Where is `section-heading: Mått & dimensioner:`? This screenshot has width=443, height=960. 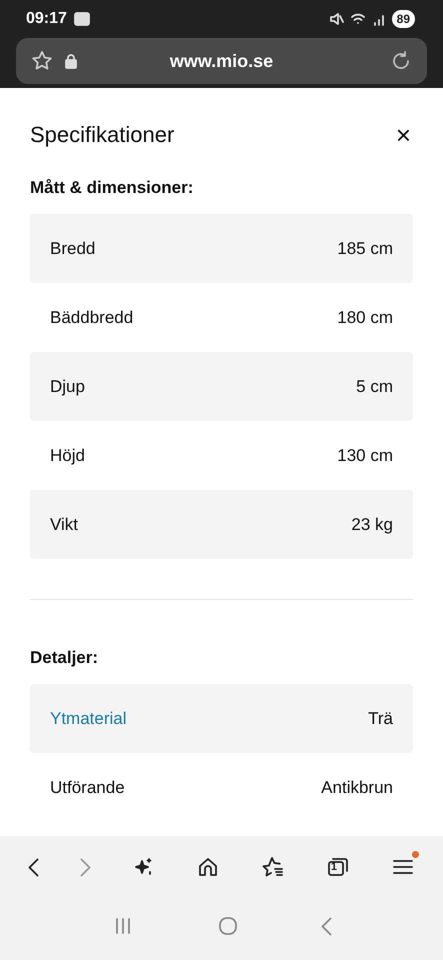 section-heading: Mått & dimensioner: is located at coordinates (112, 188).